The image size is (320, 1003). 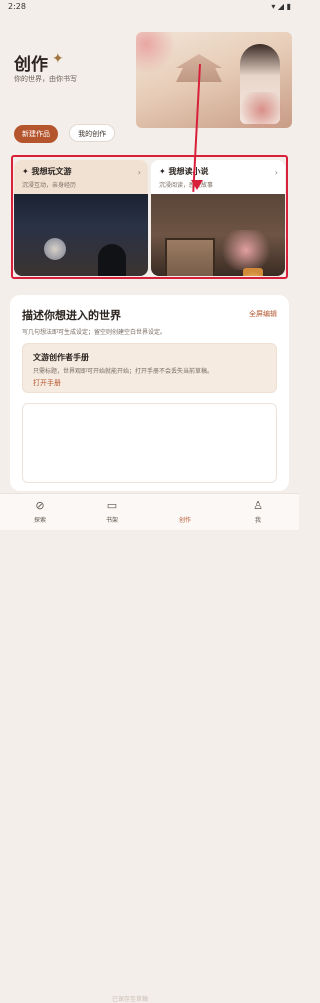 What do you see at coordinates (58, 59) in the screenshot?
I see `sparkle-icon: ✦` at bounding box center [58, 59].